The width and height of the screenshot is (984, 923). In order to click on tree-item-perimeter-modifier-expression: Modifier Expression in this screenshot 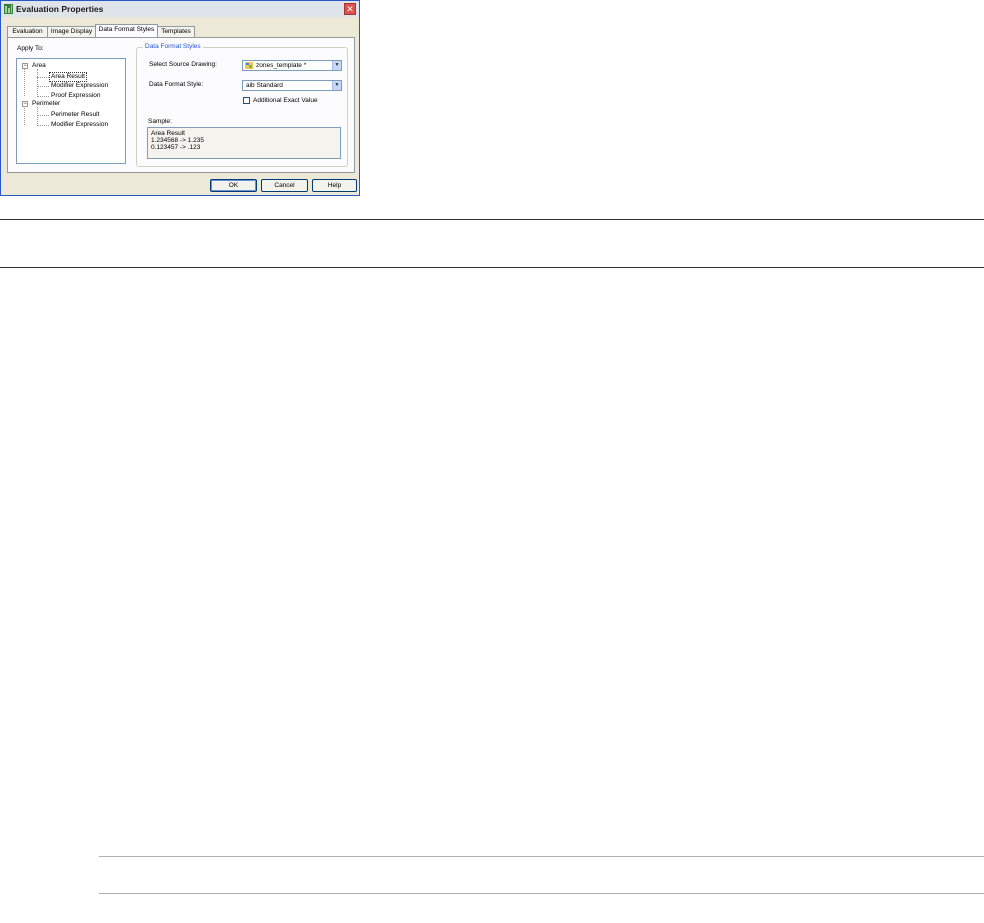, I will do `click(79, 125)`.